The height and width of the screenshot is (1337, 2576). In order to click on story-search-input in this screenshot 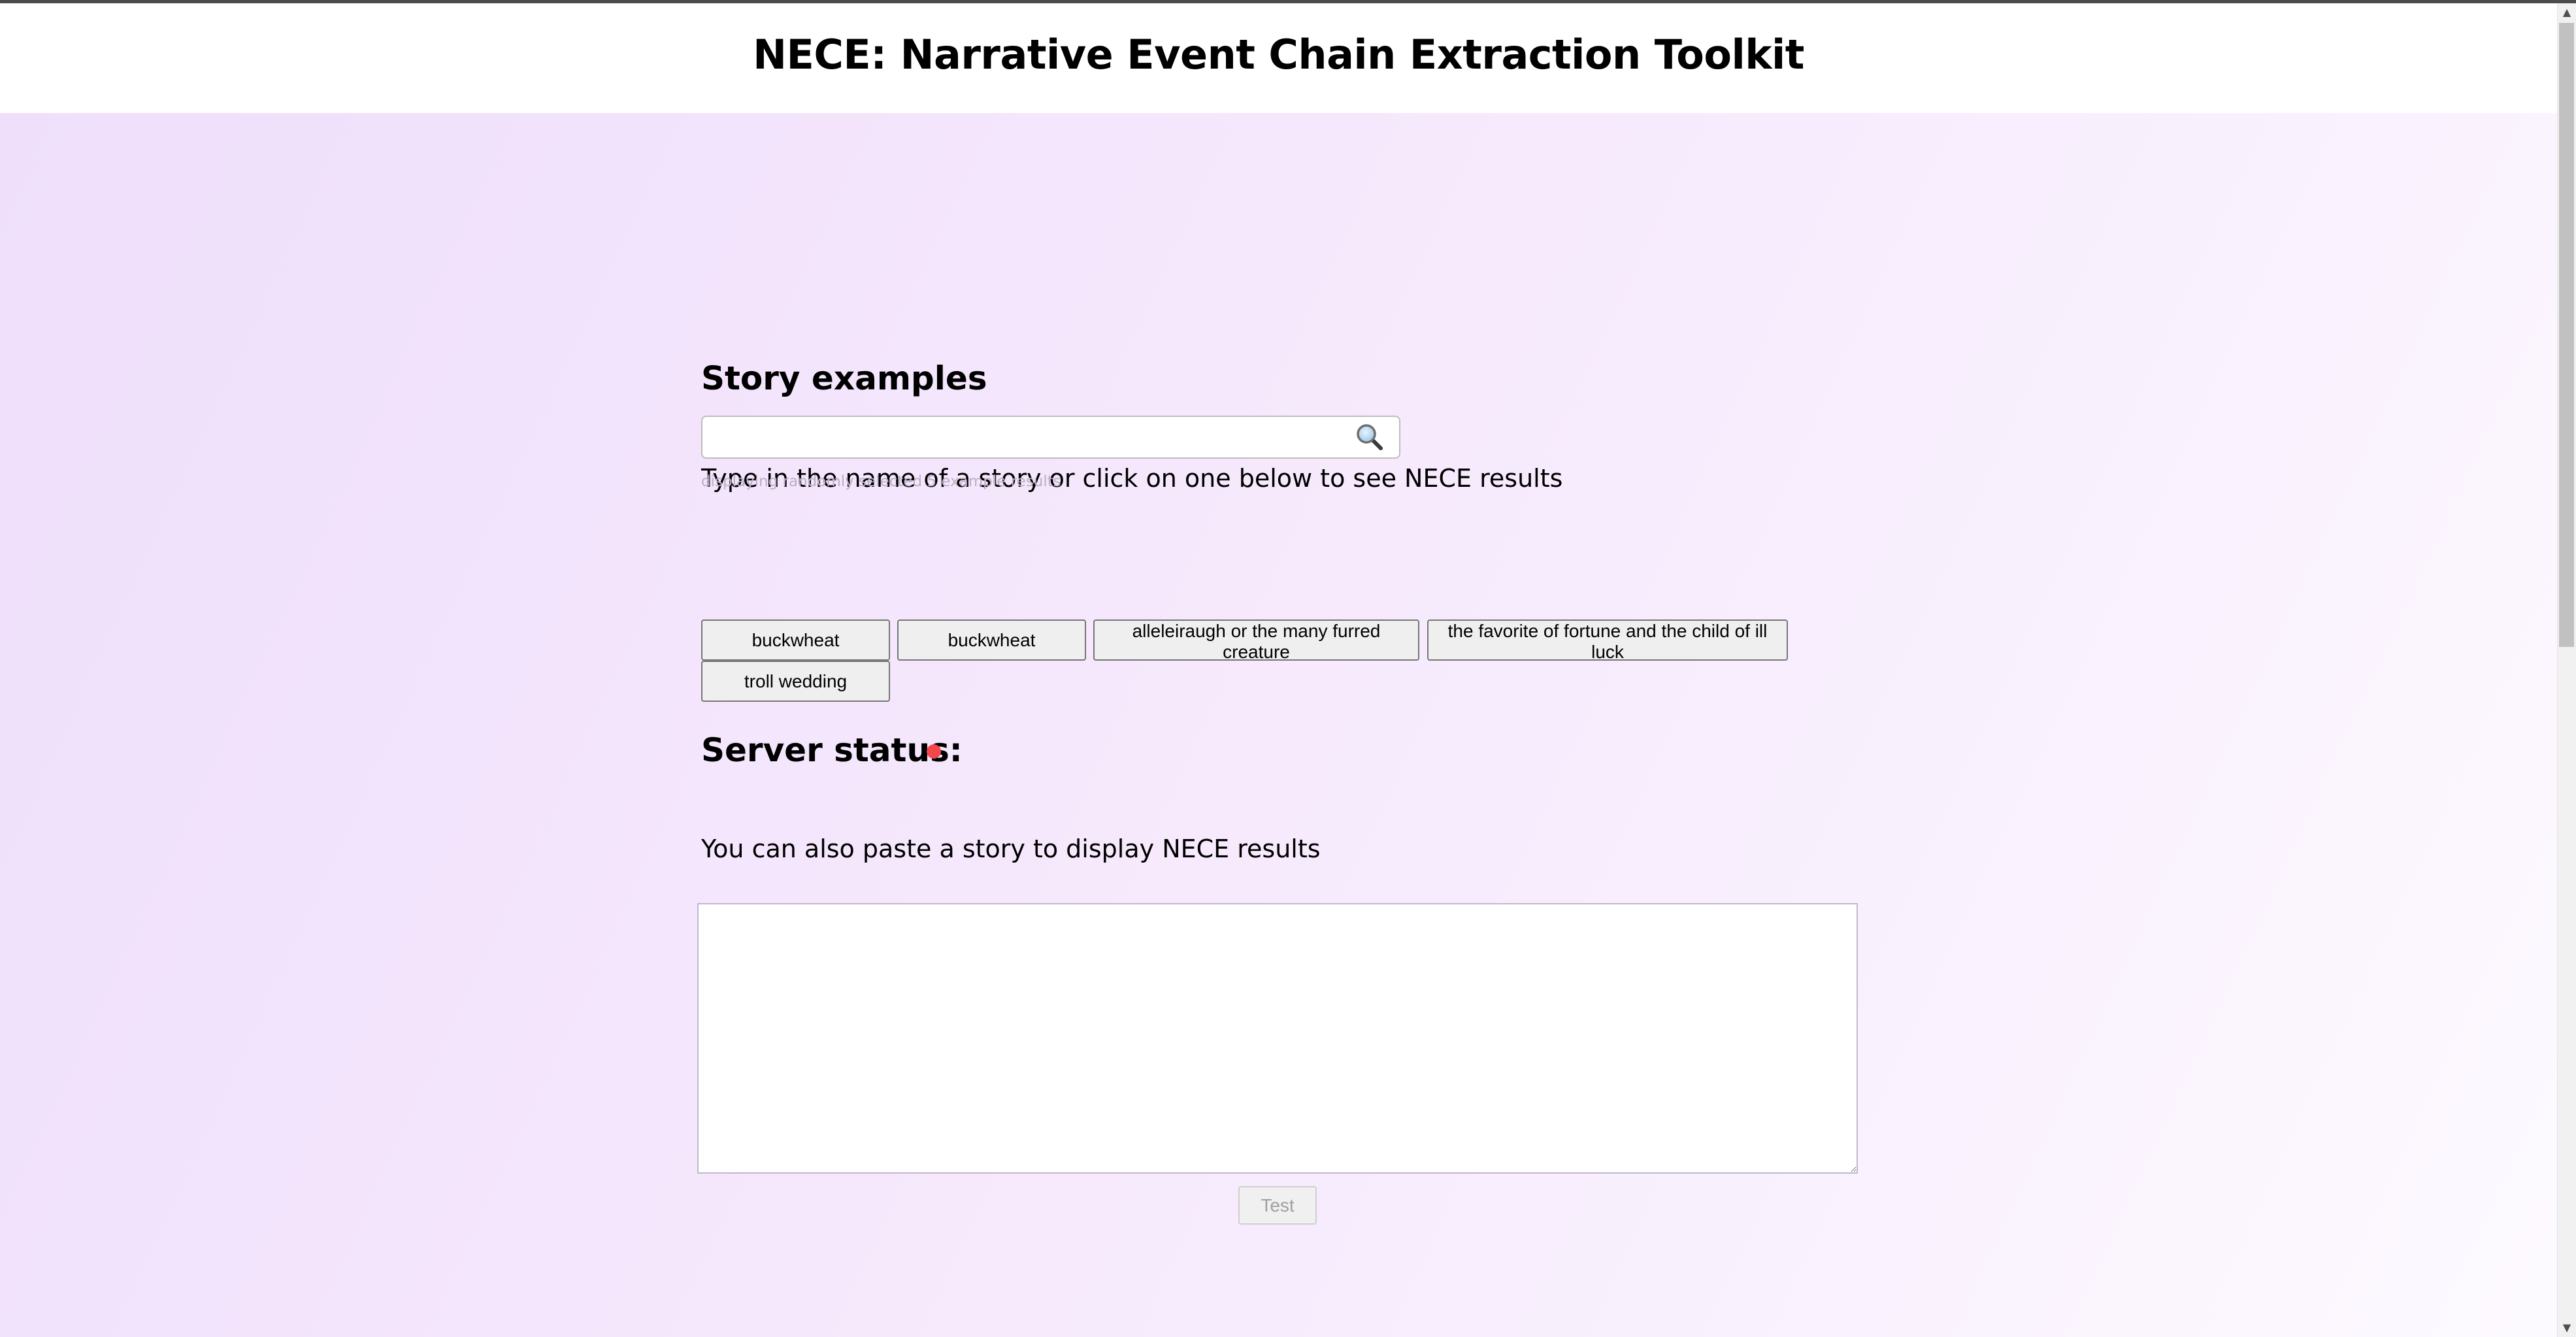, I will do `click(1024, 438)`.